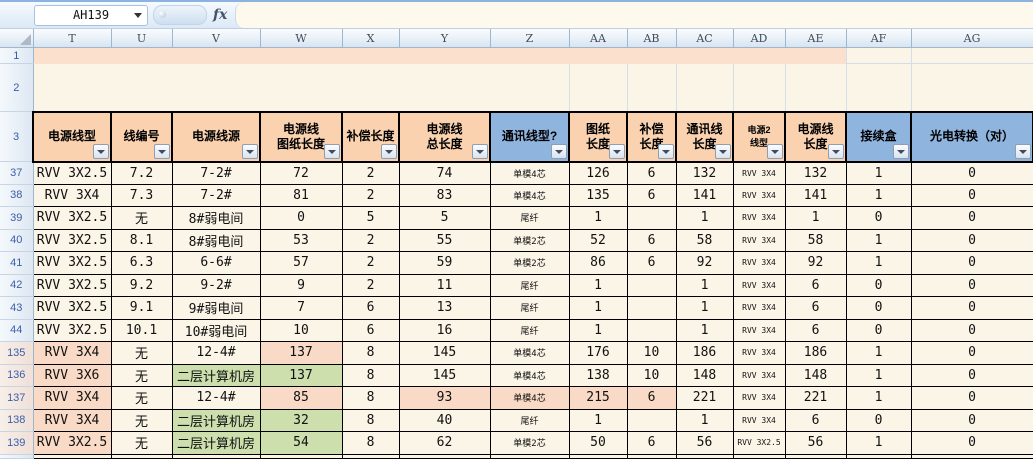 Image resolution: width=1033 pixels, height=459 pixels. Describe the element at coordinates (651, 263) in the screenshot. I see `cell-AB41: 6` at that location.